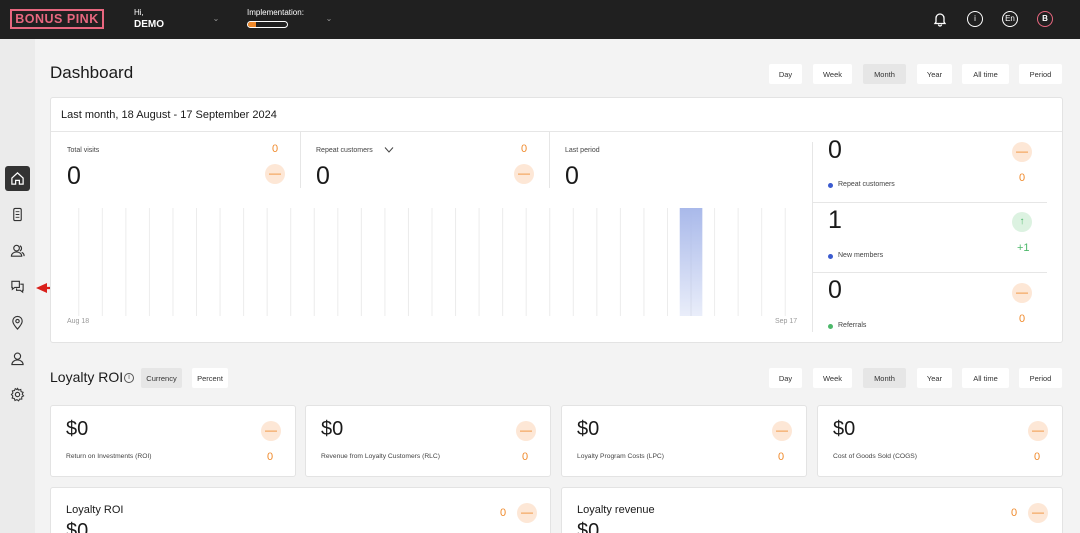  I want to click on period-all-time-button: All time, so click(985, 74).